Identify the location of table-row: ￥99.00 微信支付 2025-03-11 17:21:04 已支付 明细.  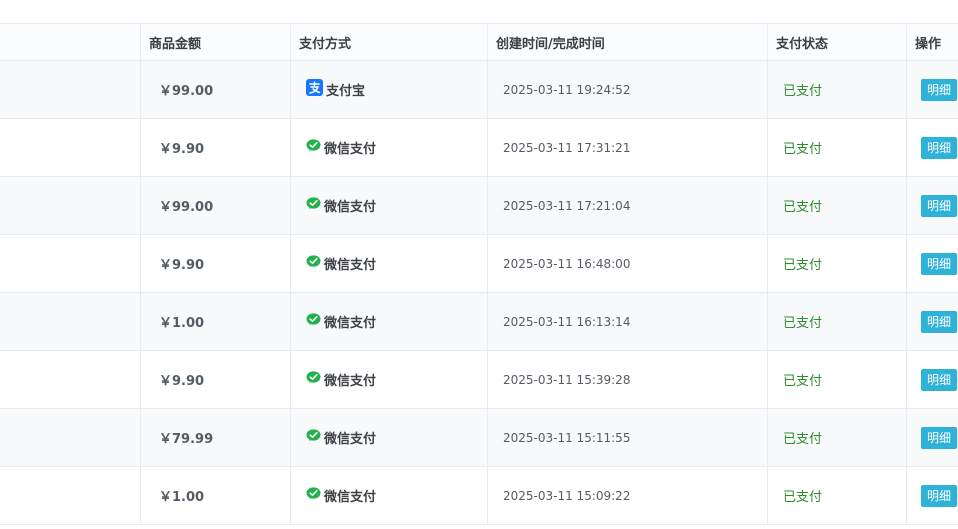
(479, 206).